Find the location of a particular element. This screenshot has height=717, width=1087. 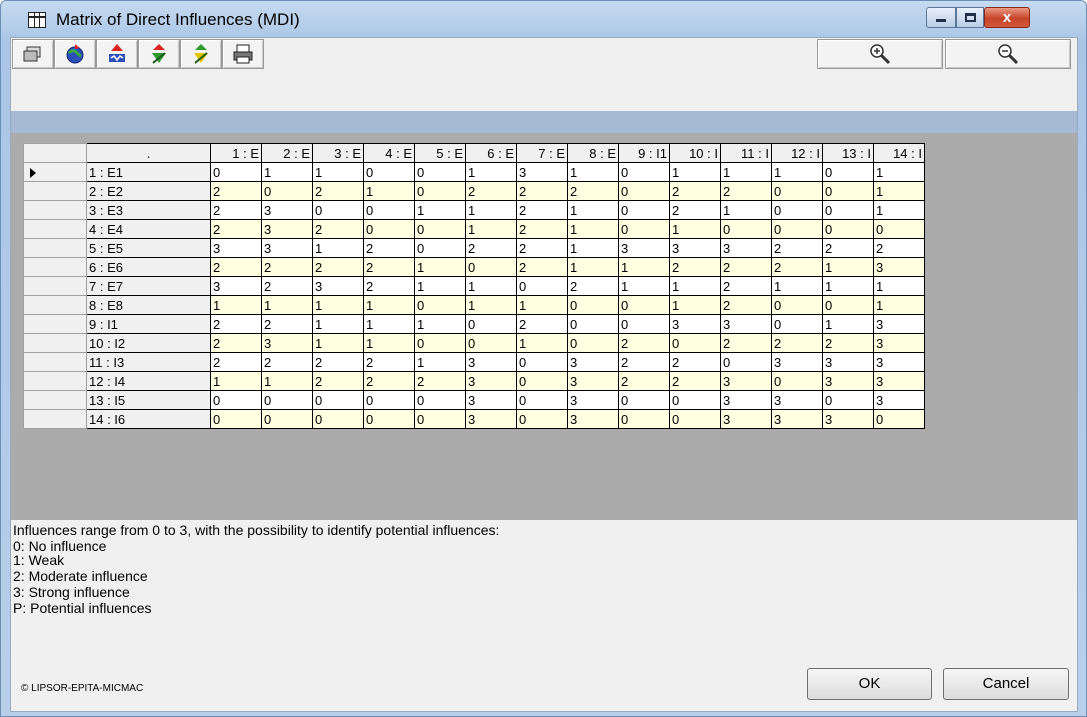

ok-button: OK is located at coordinates (869, 684).